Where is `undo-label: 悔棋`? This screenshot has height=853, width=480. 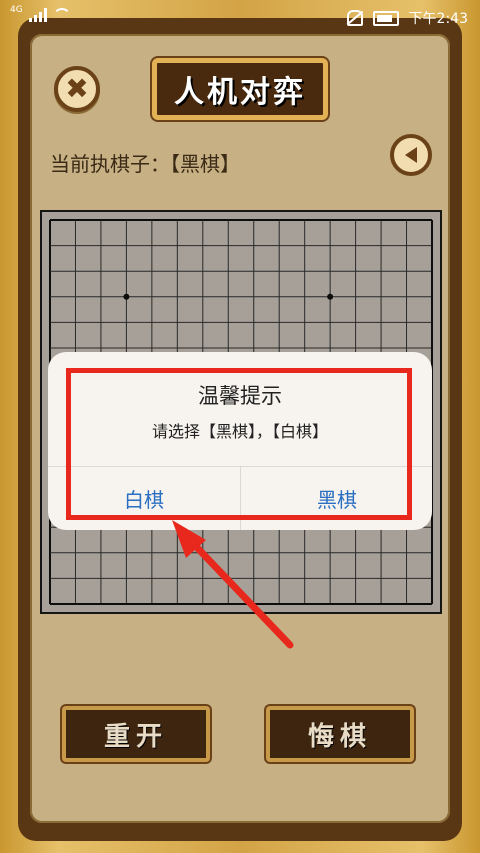
undo-label: 悔棋 is located at coordinates (339, 736).